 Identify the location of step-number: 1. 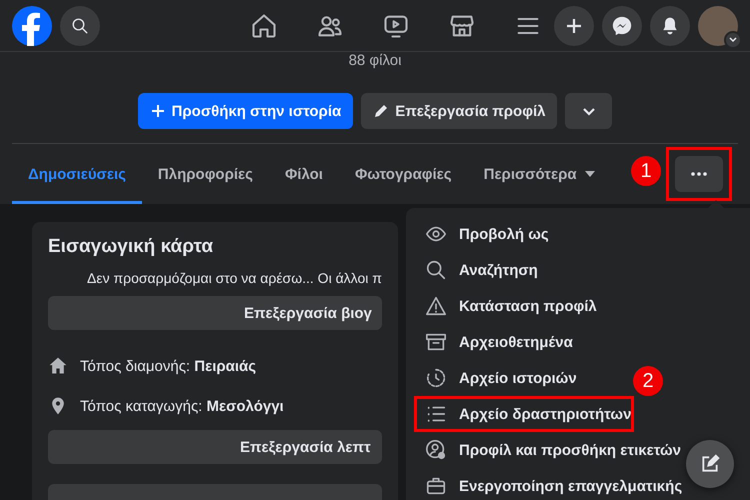
(646, 171).